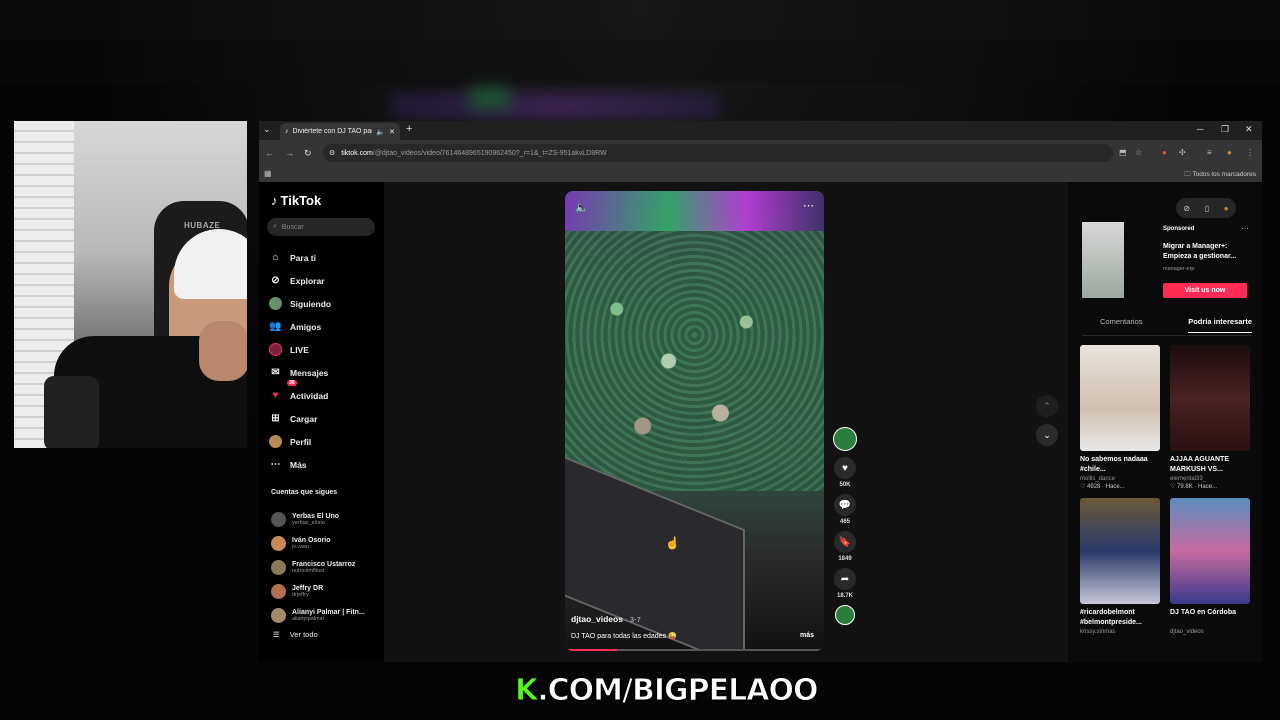 The width and height of the screenshot is (1280, 720). What do you see at coordinates (1164, 152) in the screenshot?
I see `extension-icon: ●` at bounding box center [1164, 152].